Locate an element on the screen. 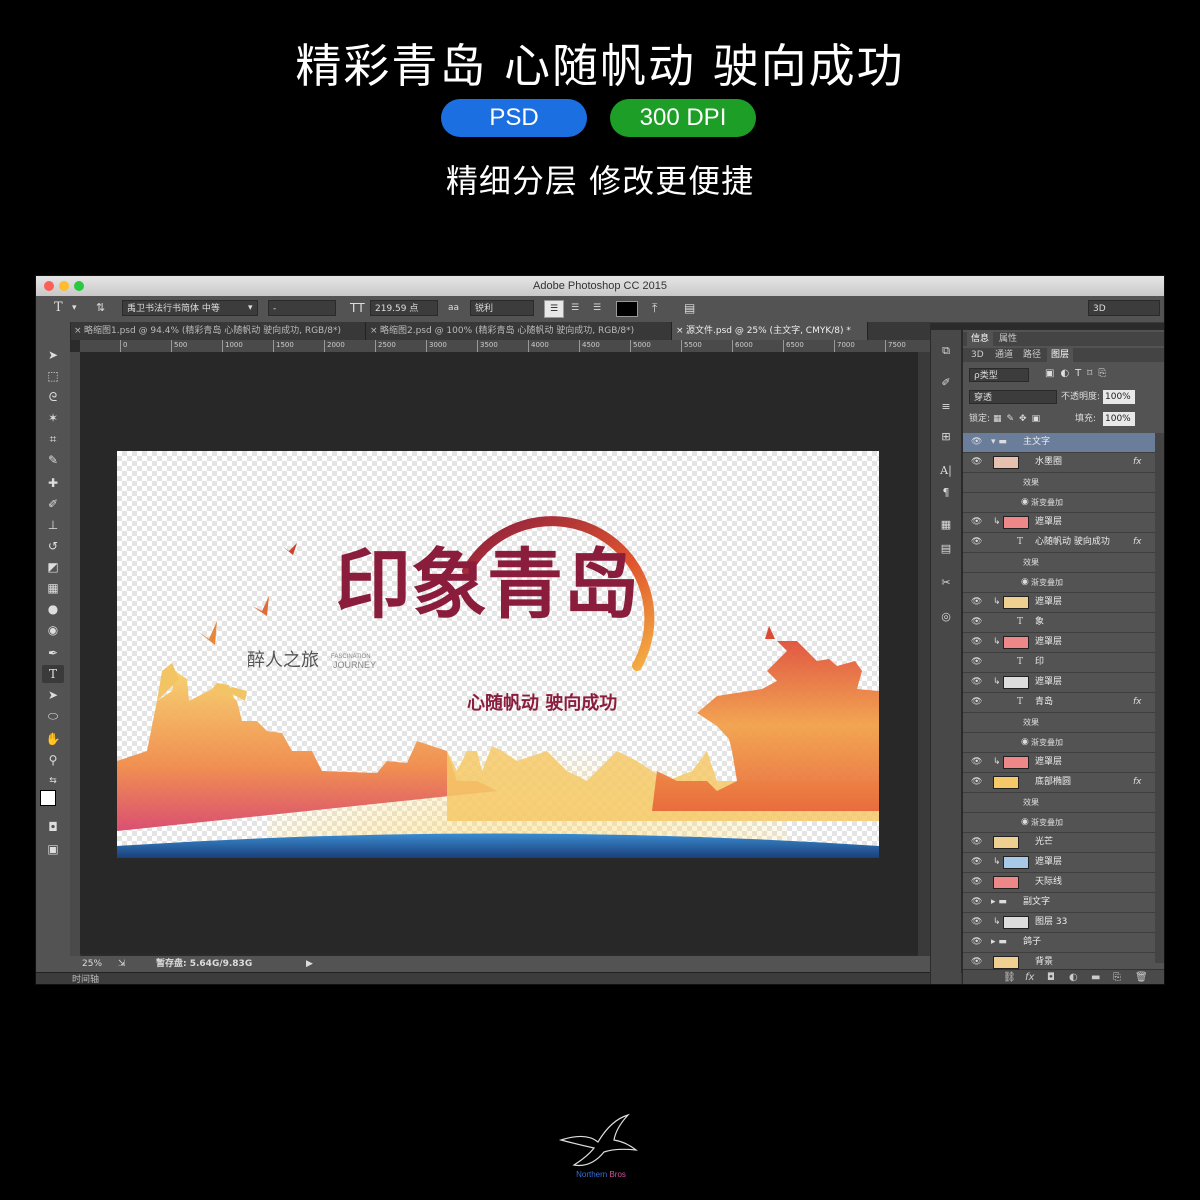  layer-filter-select: ρ类型 is located at coordinates (999, 375).